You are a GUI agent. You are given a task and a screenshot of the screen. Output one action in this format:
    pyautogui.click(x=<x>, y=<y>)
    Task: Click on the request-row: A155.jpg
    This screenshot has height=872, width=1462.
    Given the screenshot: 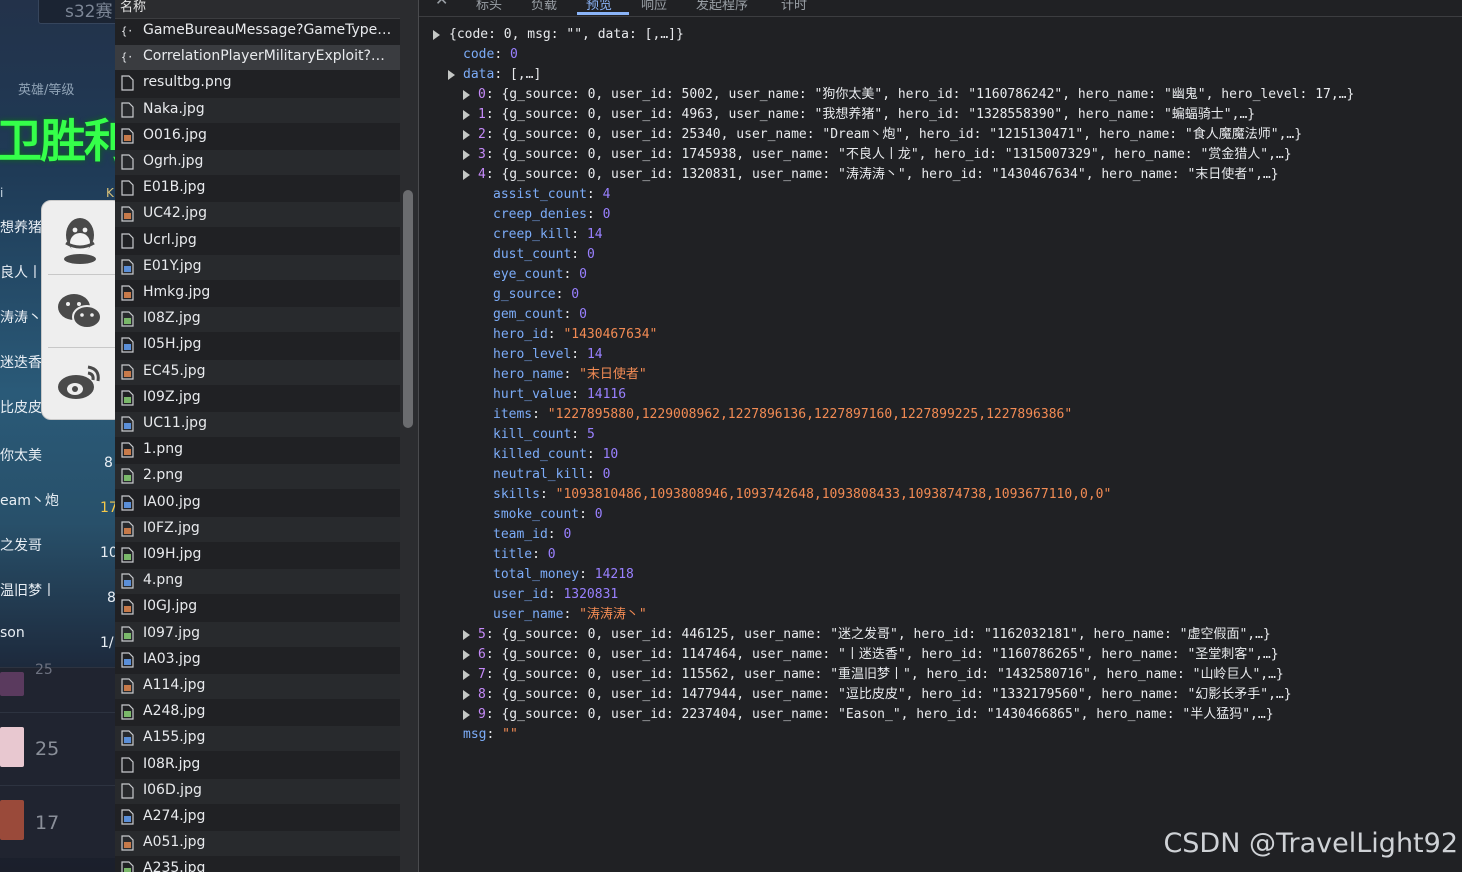 What is the action you would take?
    pyautogui.click(x=257, y=739)
    